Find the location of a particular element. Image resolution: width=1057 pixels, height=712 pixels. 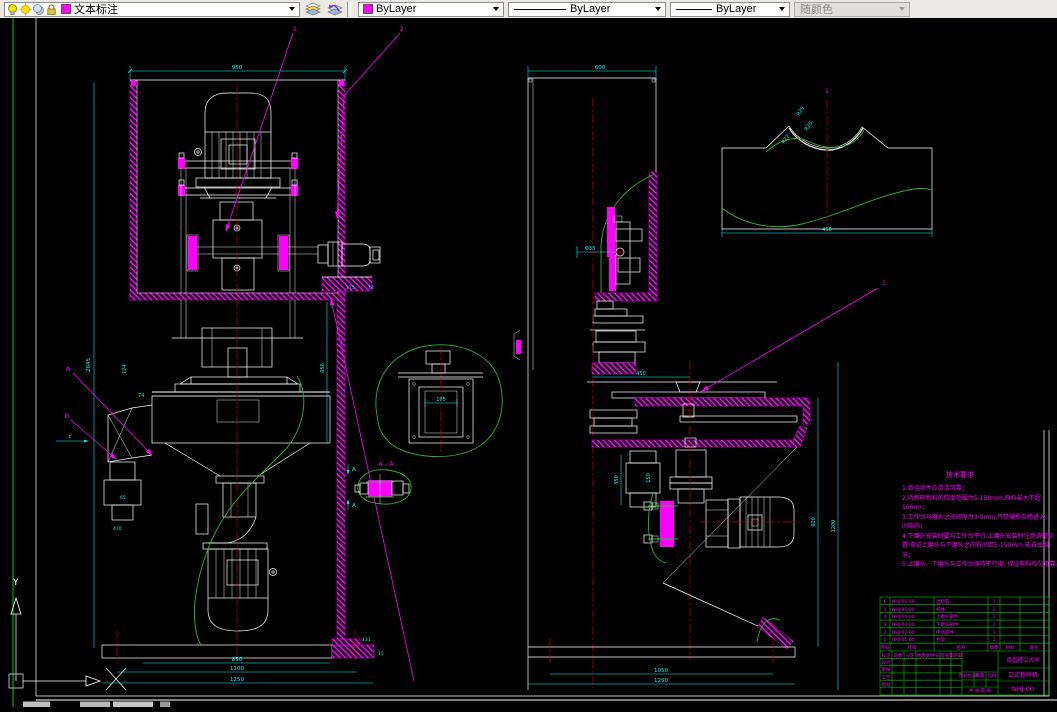

dim-lv3: 656 is located at coordinates (323, 368).